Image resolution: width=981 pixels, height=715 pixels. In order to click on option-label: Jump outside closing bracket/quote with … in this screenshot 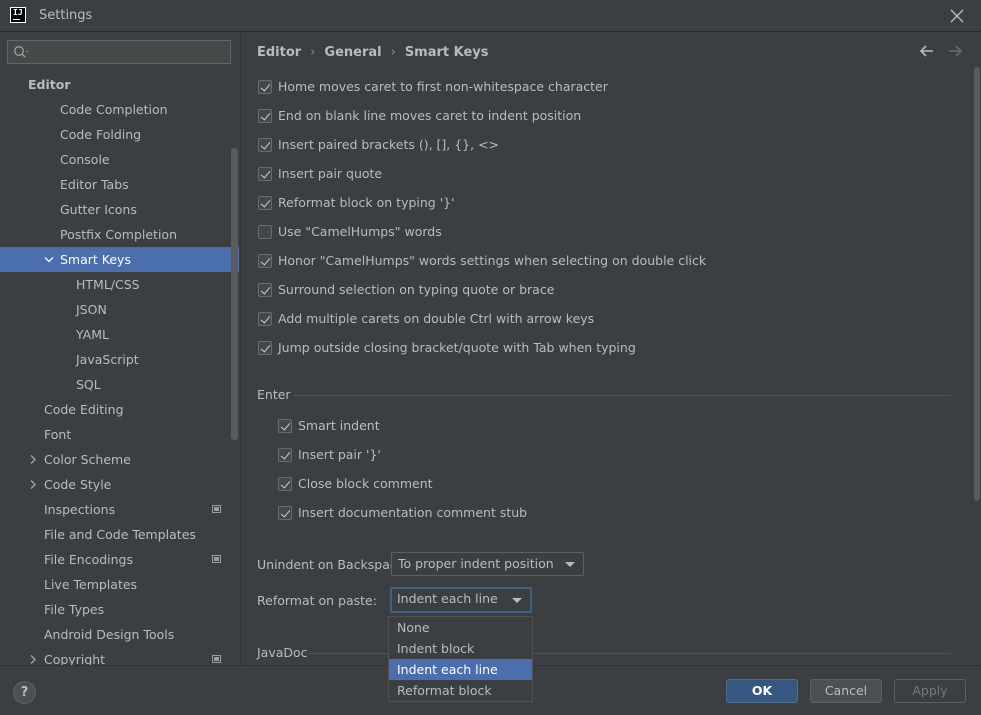, I will do `click(457, 347)`.